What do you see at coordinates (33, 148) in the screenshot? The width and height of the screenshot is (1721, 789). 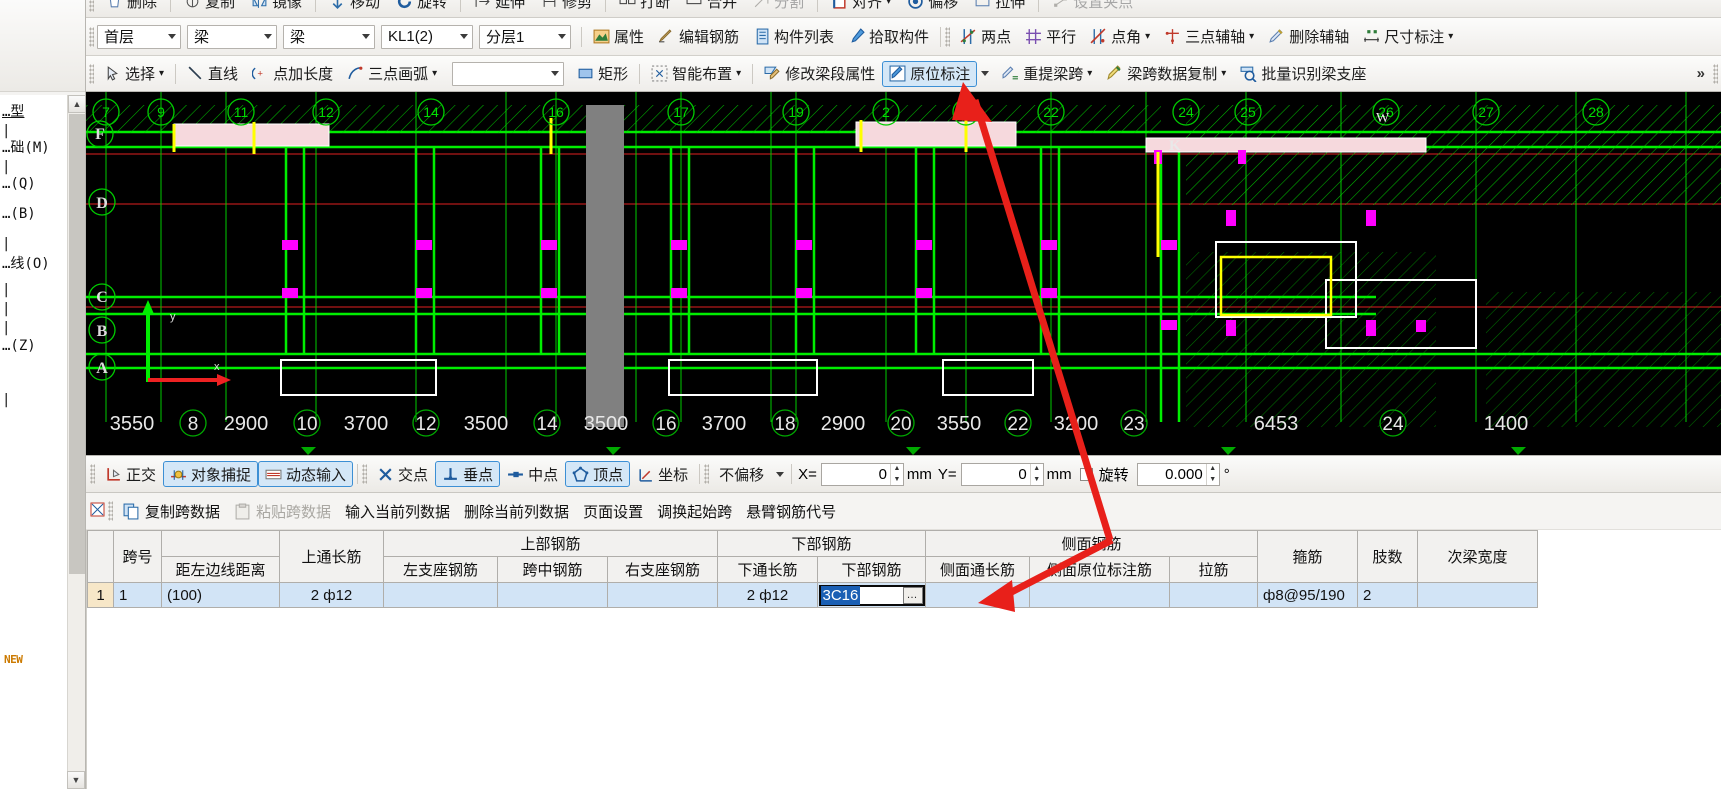 I see `tree-item-1: …础(M)` at bounding box center [33, 148].